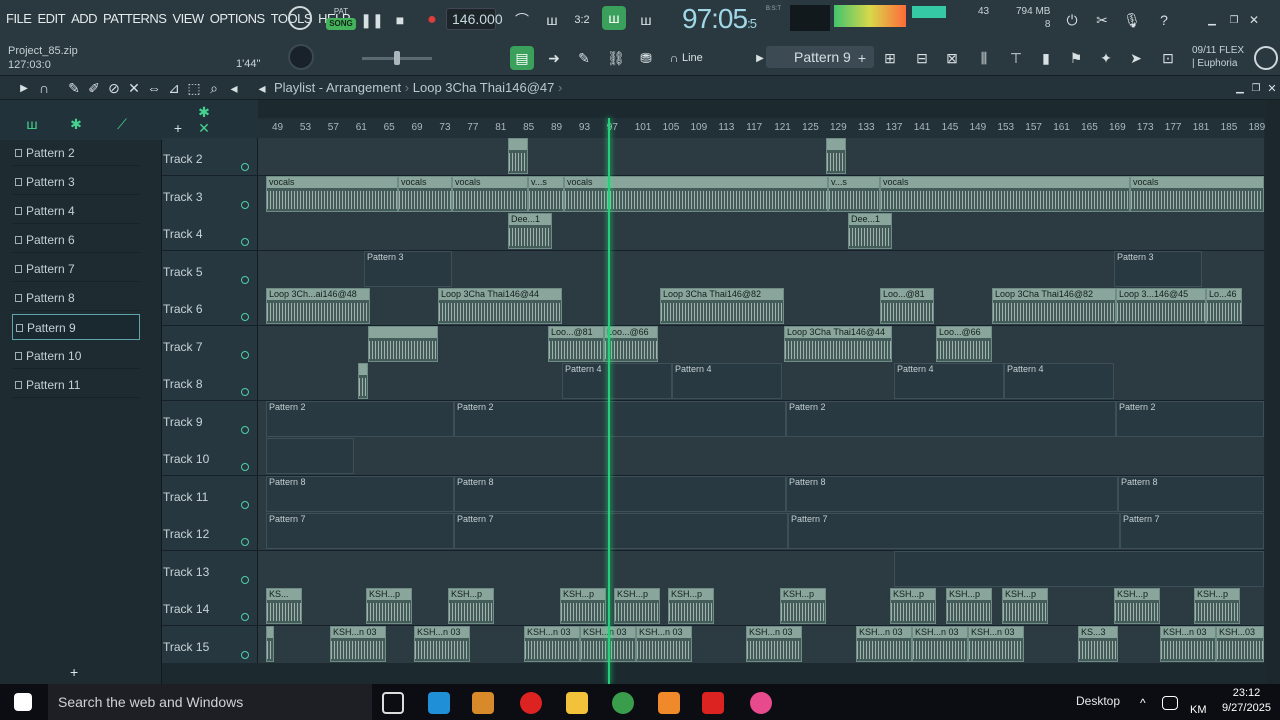 The width and height of the screenshot is (1280, 720). I want to click on tools-icon: ✂, so click(1102, 20).